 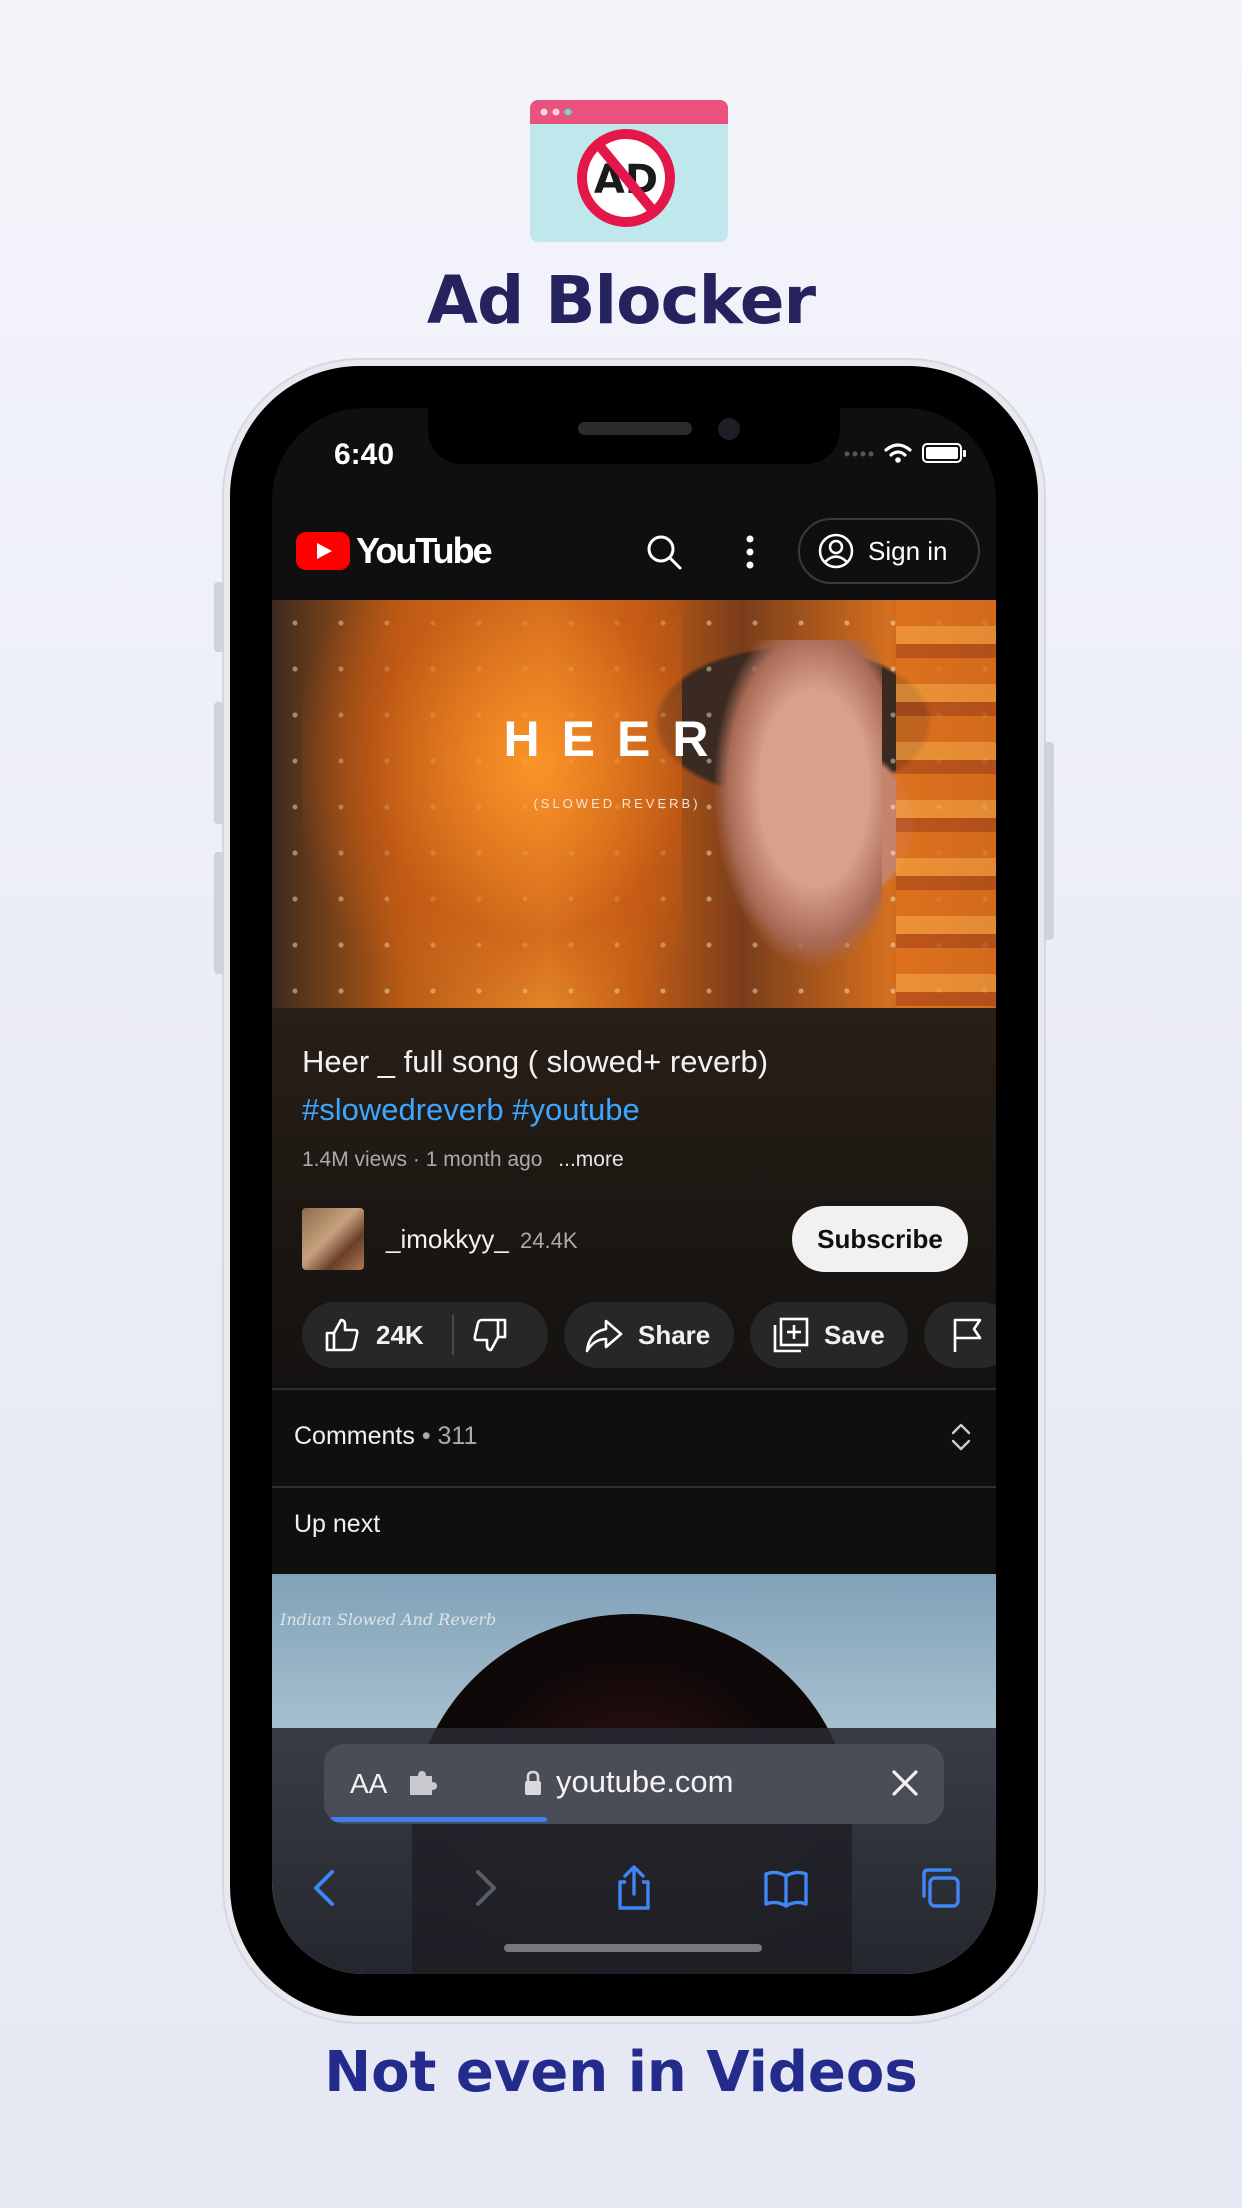 I want to click on ad-blocker-app-icon: AD, so click(x=629, y=171).